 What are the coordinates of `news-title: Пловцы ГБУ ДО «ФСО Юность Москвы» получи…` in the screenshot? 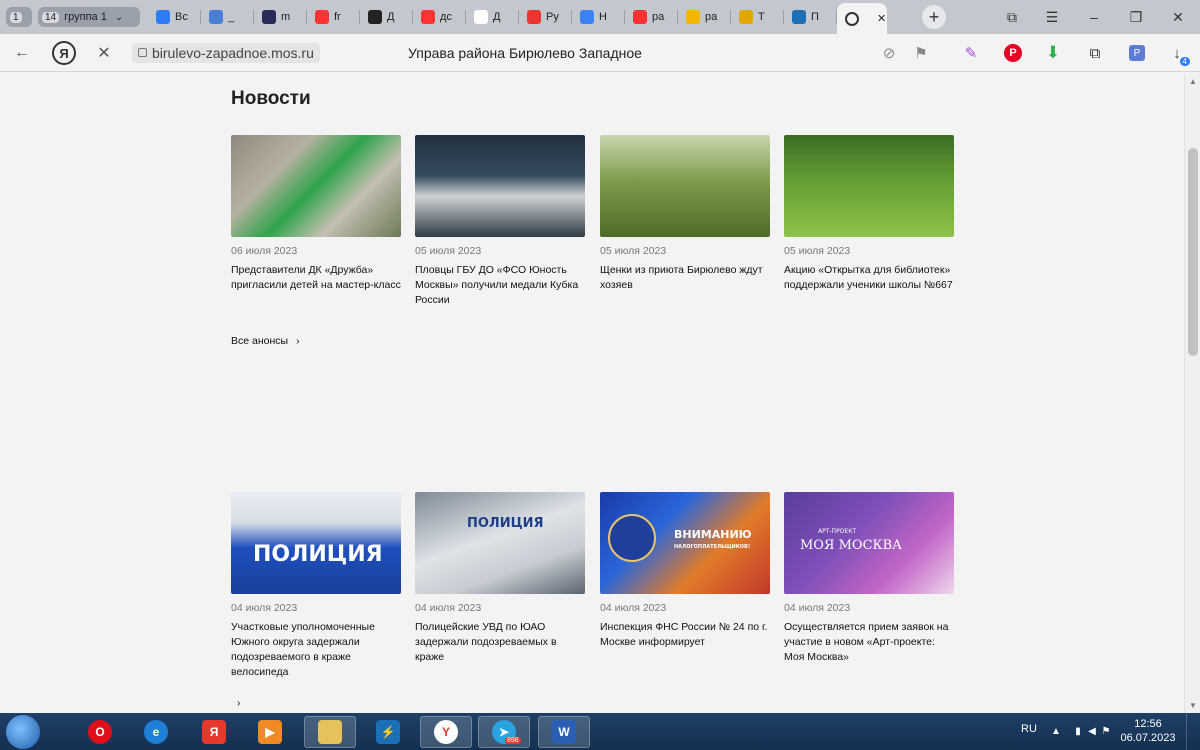 It's located at (500, 285).